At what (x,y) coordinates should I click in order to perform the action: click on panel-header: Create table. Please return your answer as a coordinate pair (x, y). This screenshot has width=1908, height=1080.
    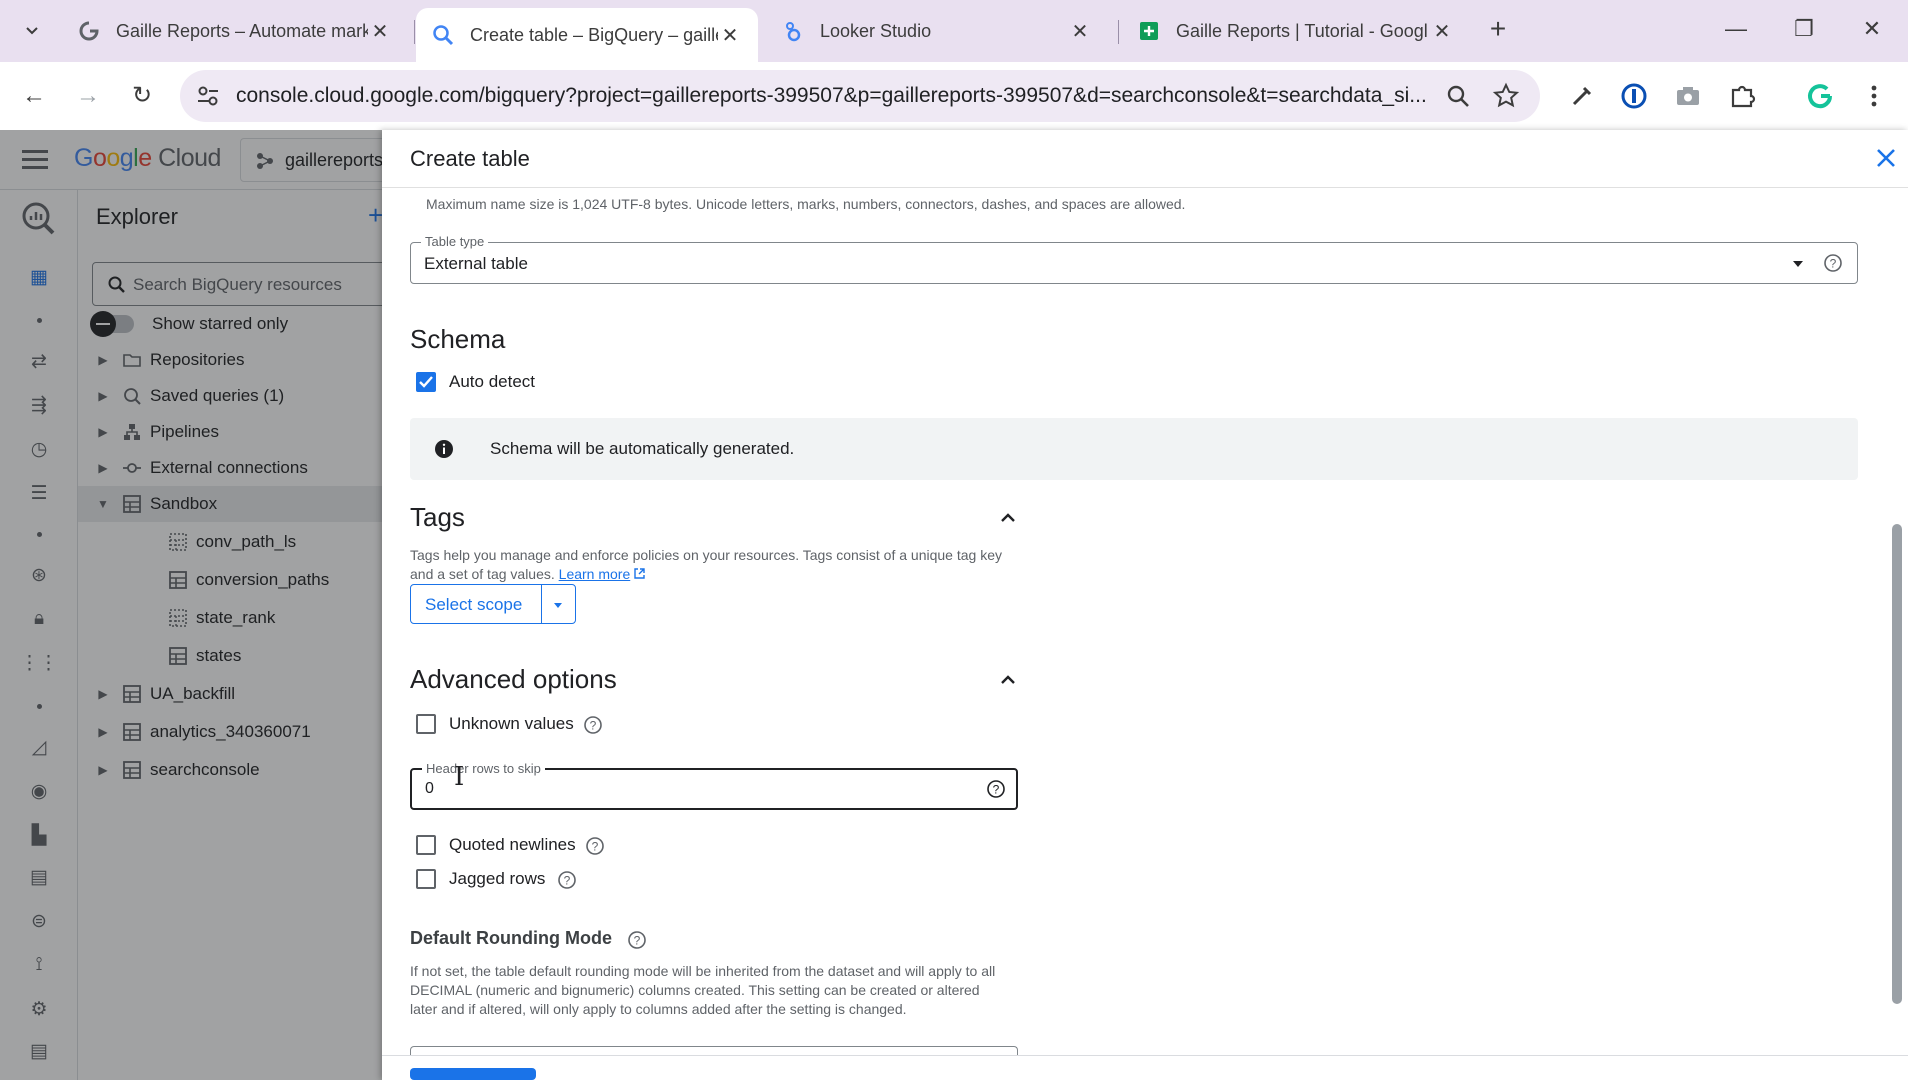
    Looking at the image, I should click on (1145, 159).